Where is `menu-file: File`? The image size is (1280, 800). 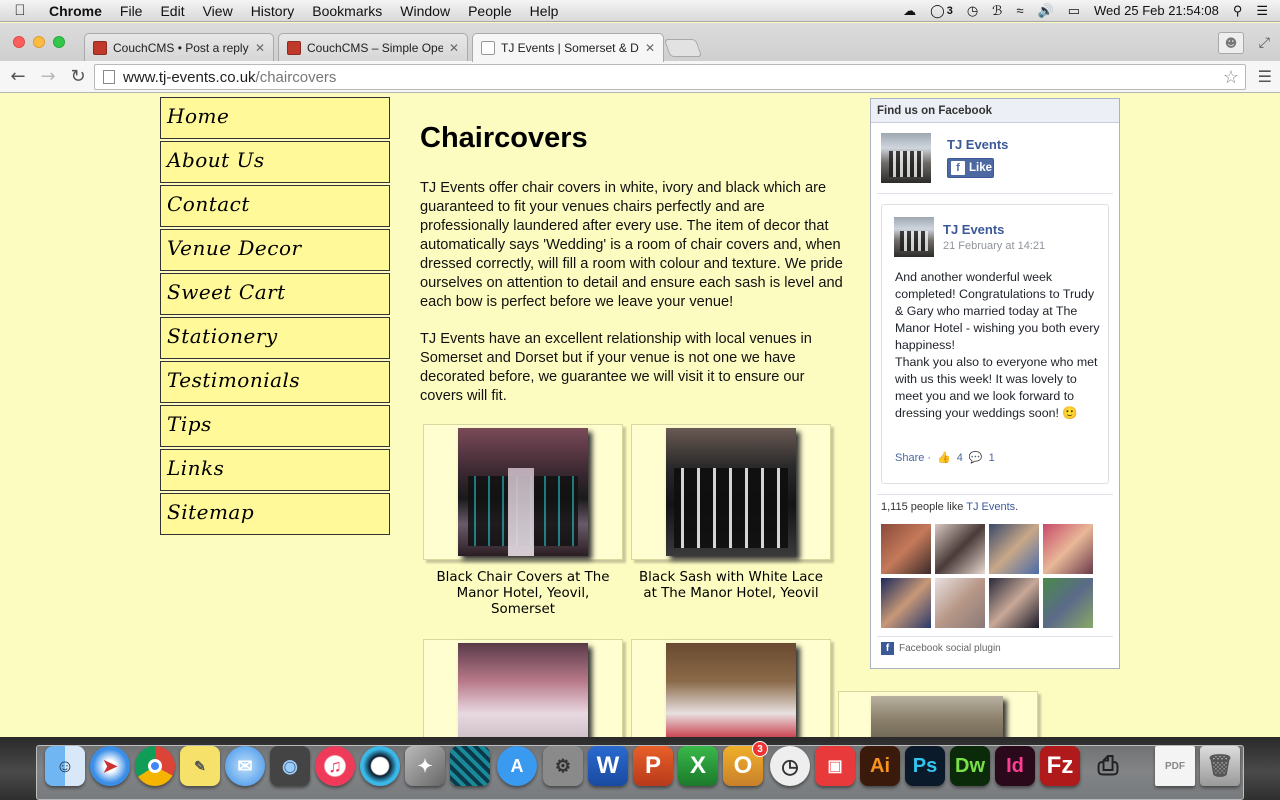 menu-file: File is located at coordinates (131, 11).